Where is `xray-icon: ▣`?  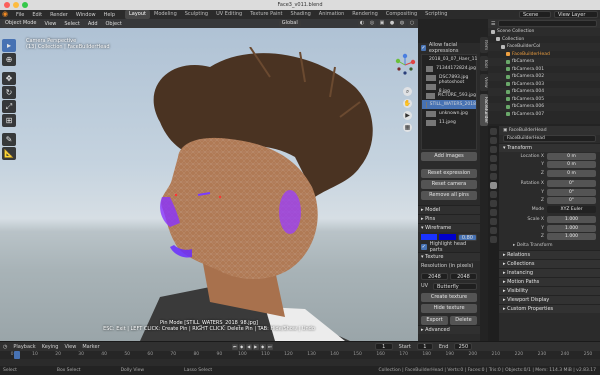
xray-icon: ▣ is located at coordinates (382, 23).